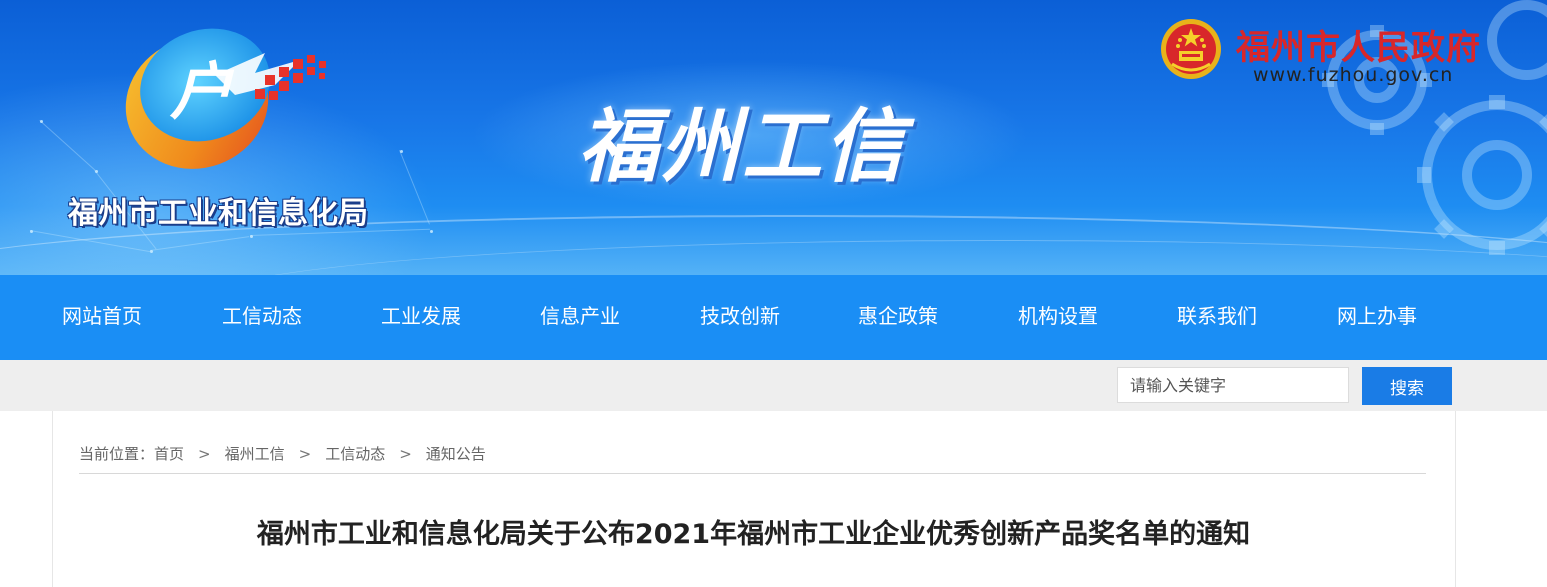 This screenshot has height=587, width=1547. I want to click on network-dot, so click(431, 231).